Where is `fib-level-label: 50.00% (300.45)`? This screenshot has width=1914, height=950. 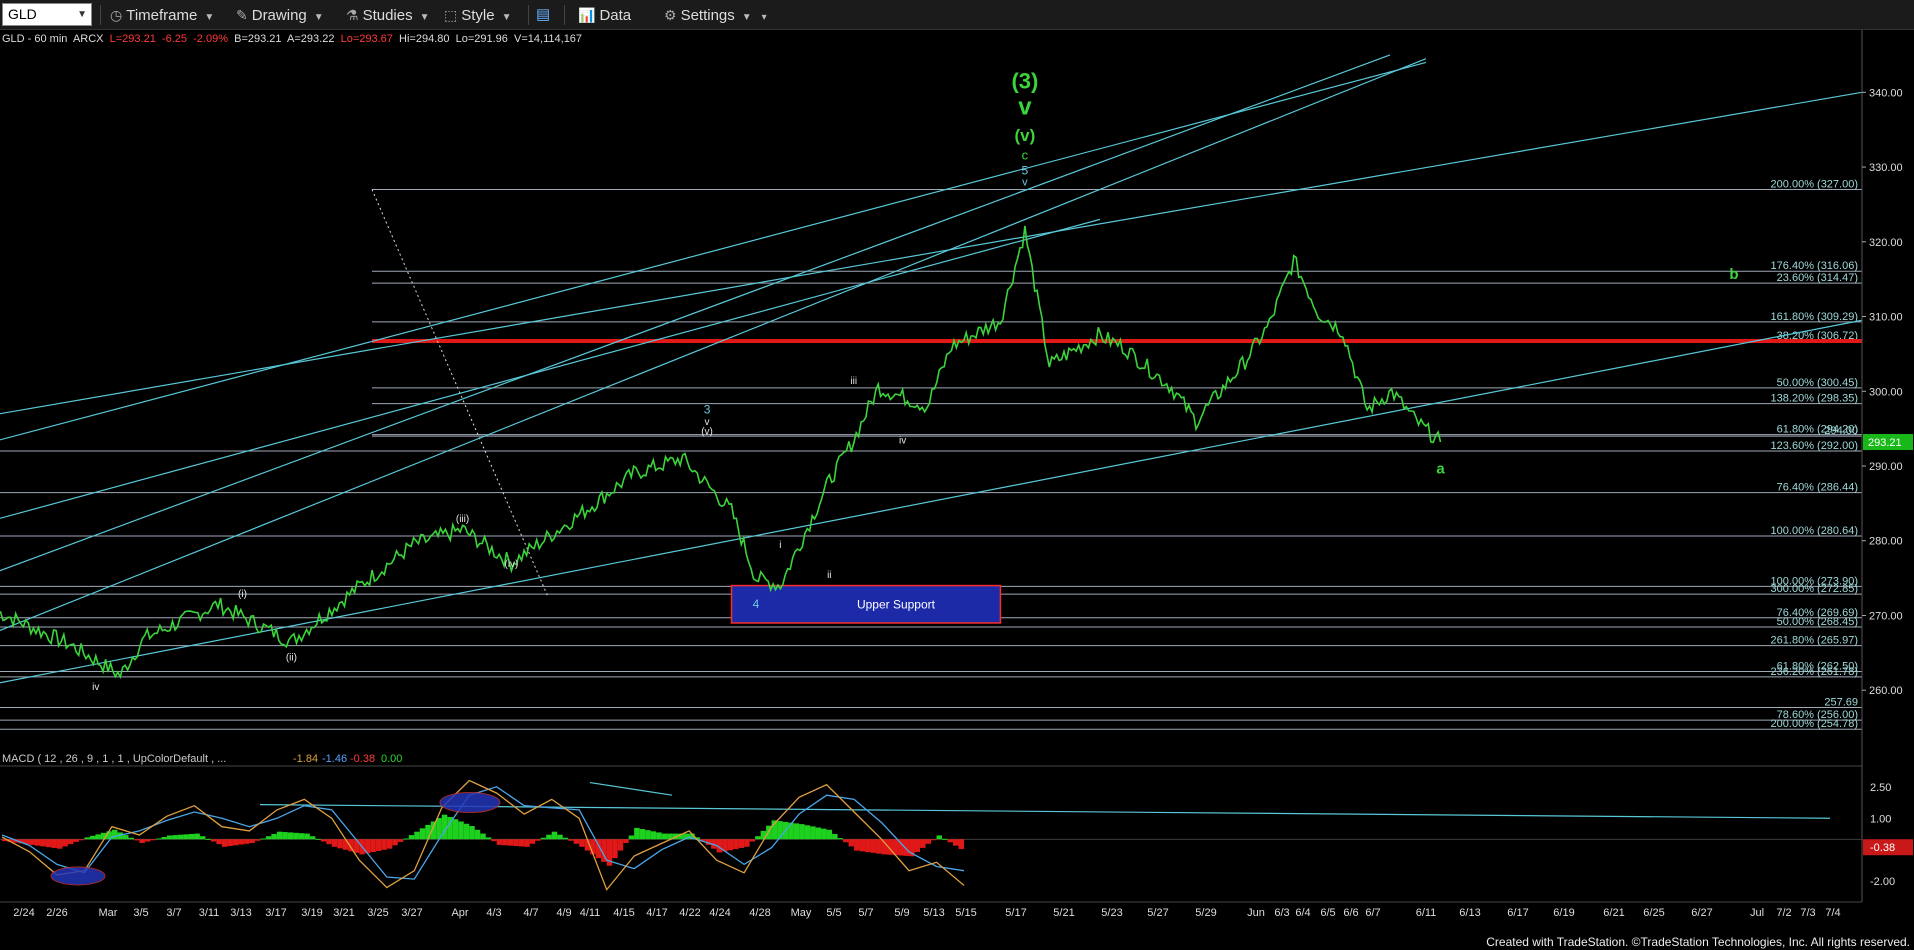
fib-level-label: 50.00% (300.45) is located at coordinates (1817, 383).